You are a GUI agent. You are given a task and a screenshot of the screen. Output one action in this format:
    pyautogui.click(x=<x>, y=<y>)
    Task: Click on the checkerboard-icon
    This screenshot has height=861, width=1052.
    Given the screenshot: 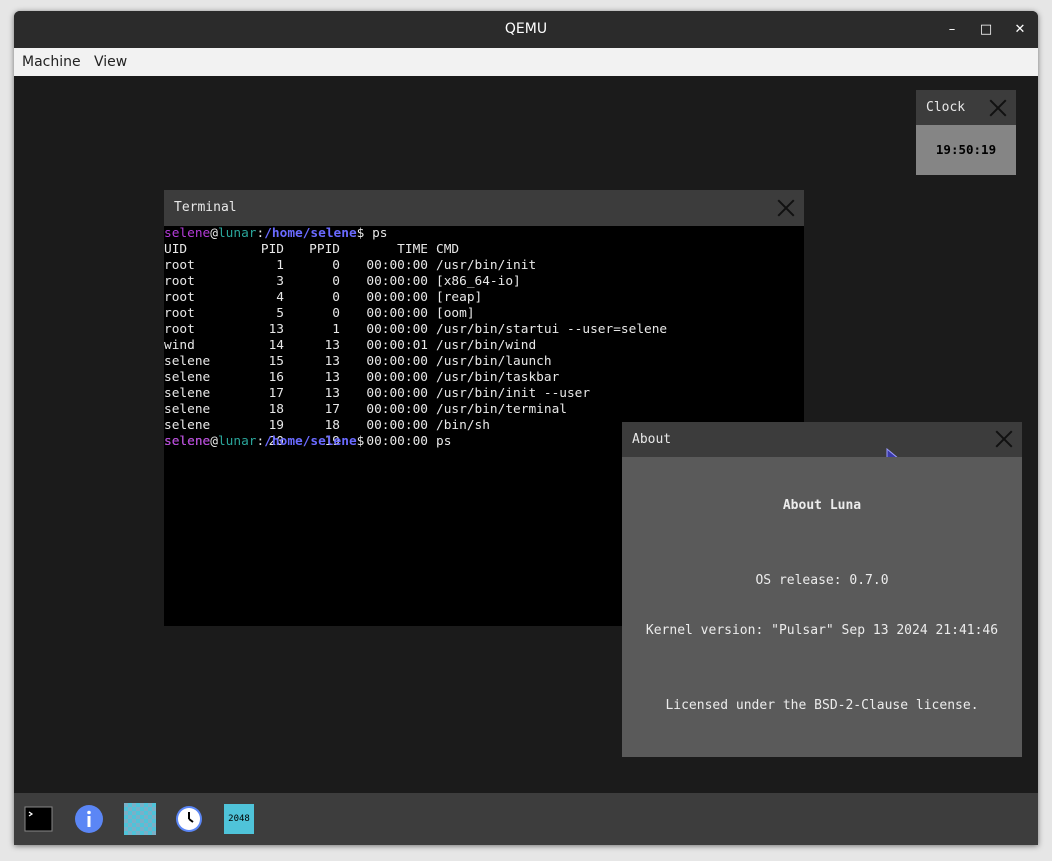 What is the action you would take?
    pyautogui.click(x=140, y=819)
    